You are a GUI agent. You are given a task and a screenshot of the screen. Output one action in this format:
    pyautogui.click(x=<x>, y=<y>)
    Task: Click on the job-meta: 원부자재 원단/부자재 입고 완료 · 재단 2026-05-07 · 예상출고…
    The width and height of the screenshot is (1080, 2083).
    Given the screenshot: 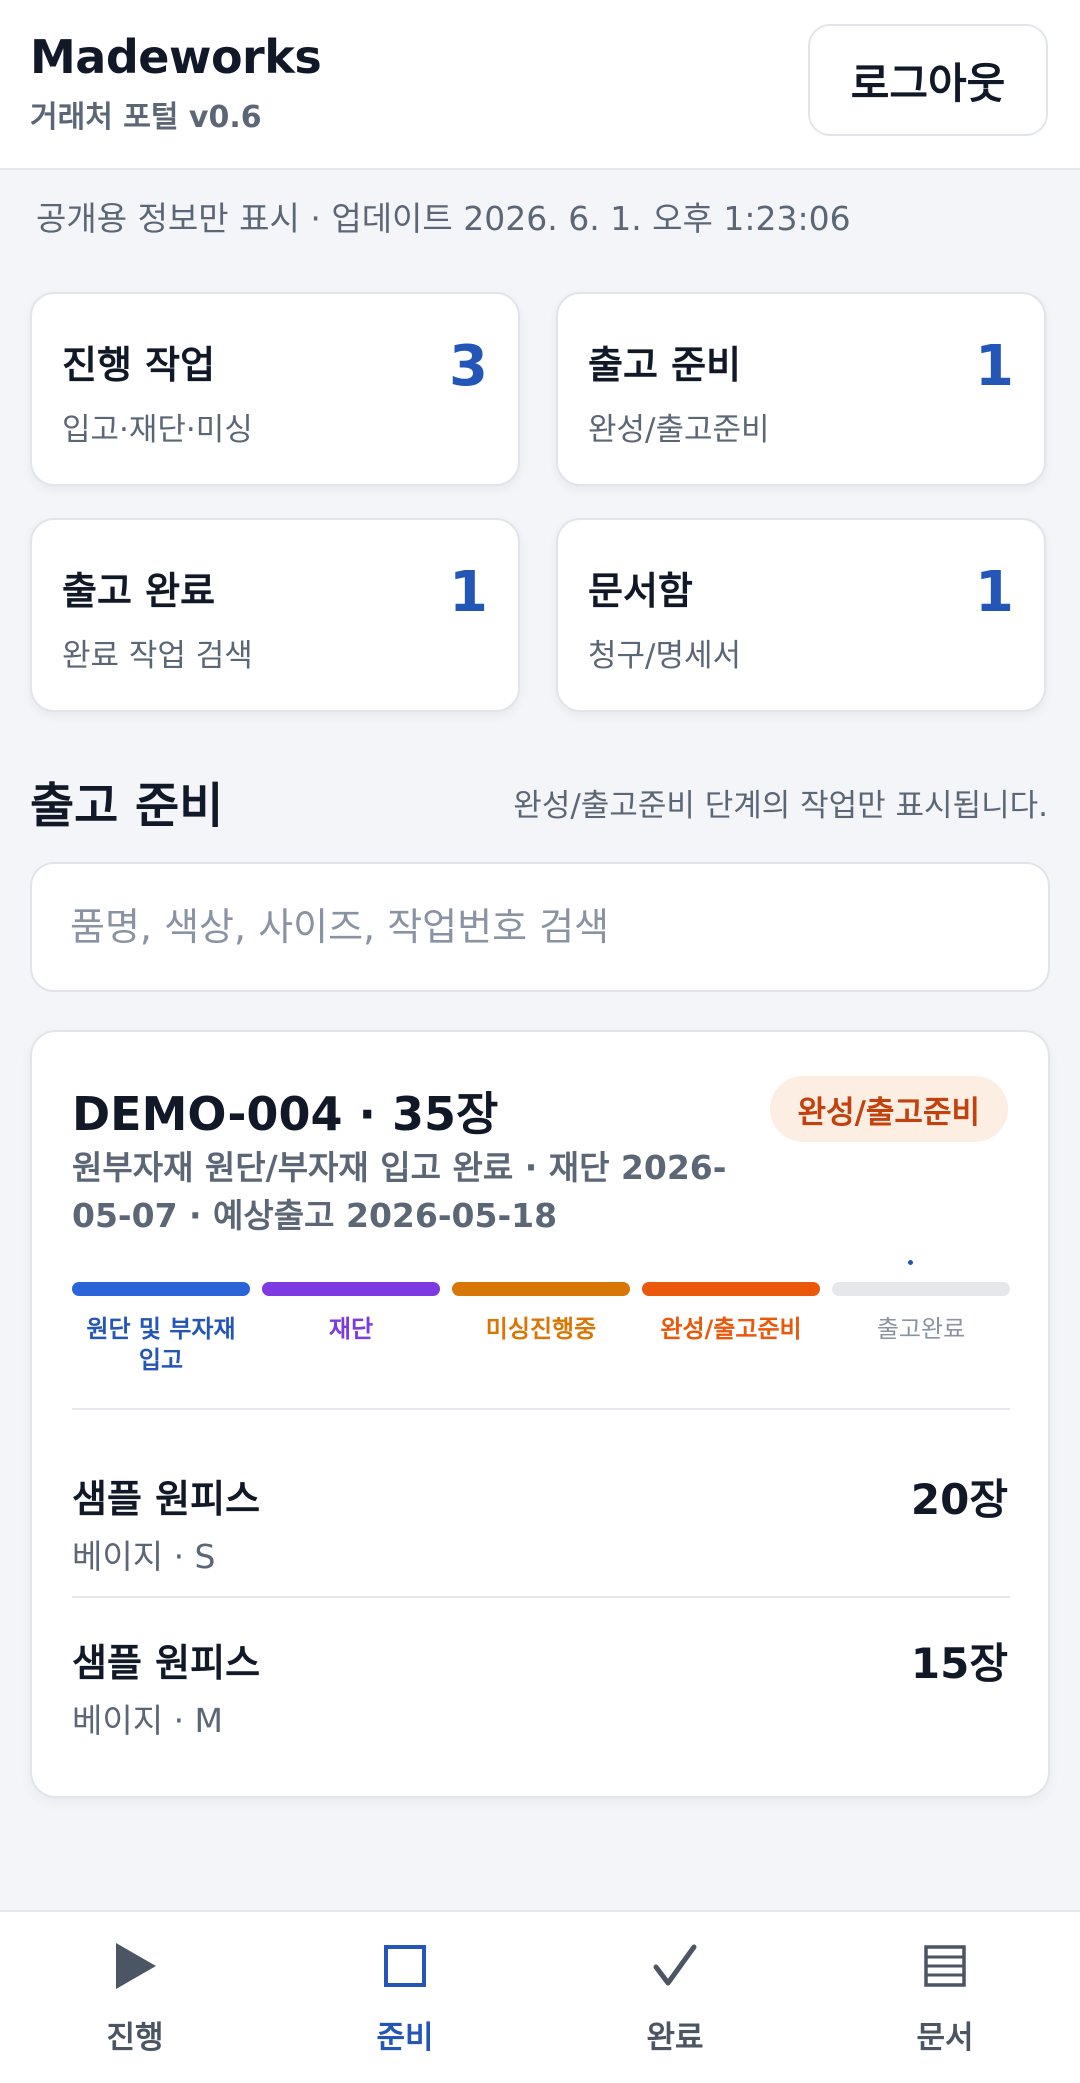 What is the action you would take?
    pyautogui.click(x=399, y=1191)
    